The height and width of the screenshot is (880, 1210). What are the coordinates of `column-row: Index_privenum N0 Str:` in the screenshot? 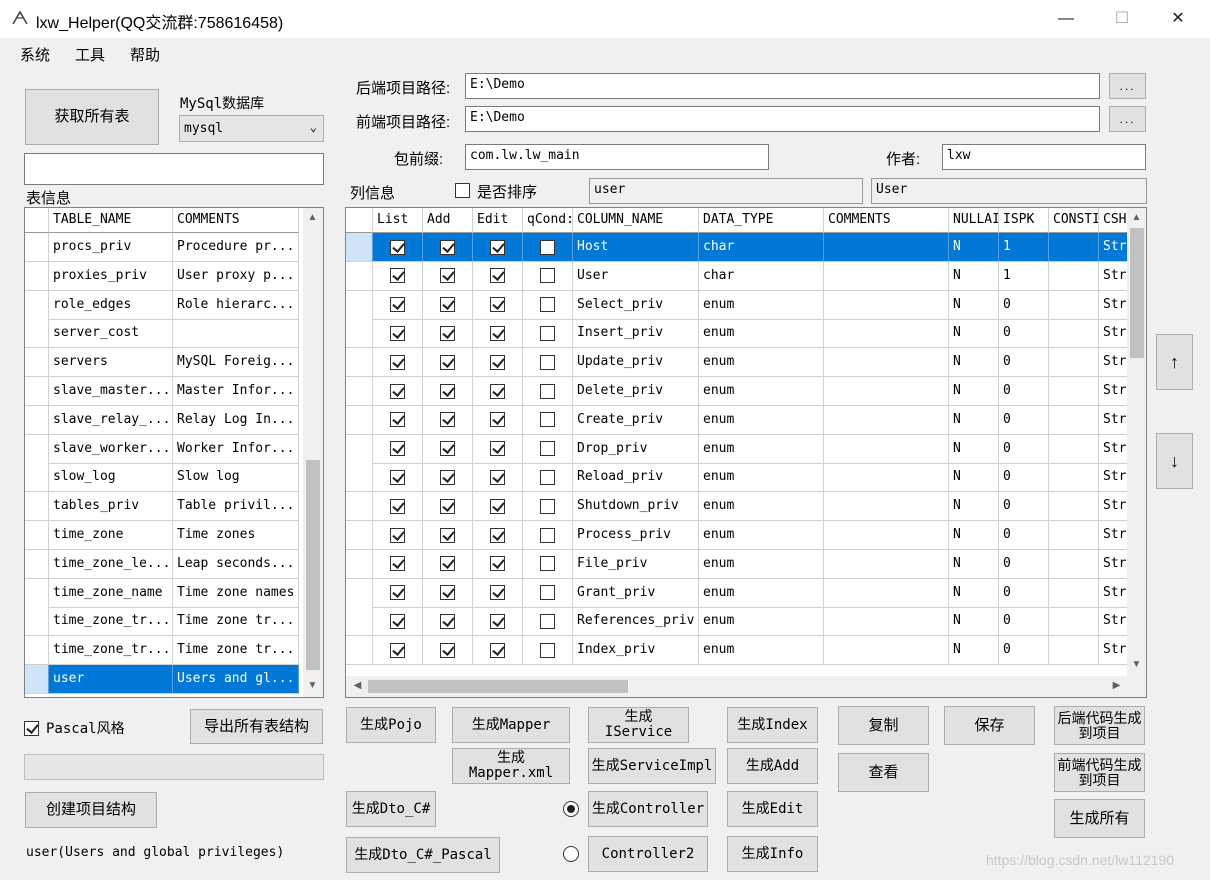 It's located at (737, 651).